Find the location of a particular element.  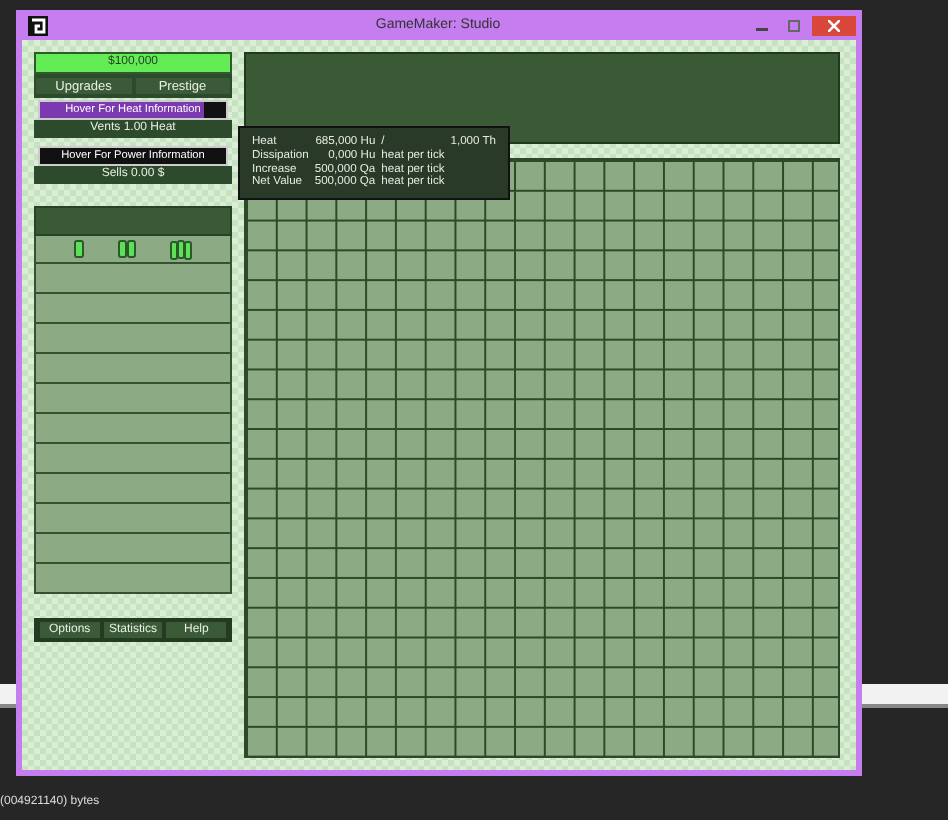

close-button is located at coordinates (834, 25).